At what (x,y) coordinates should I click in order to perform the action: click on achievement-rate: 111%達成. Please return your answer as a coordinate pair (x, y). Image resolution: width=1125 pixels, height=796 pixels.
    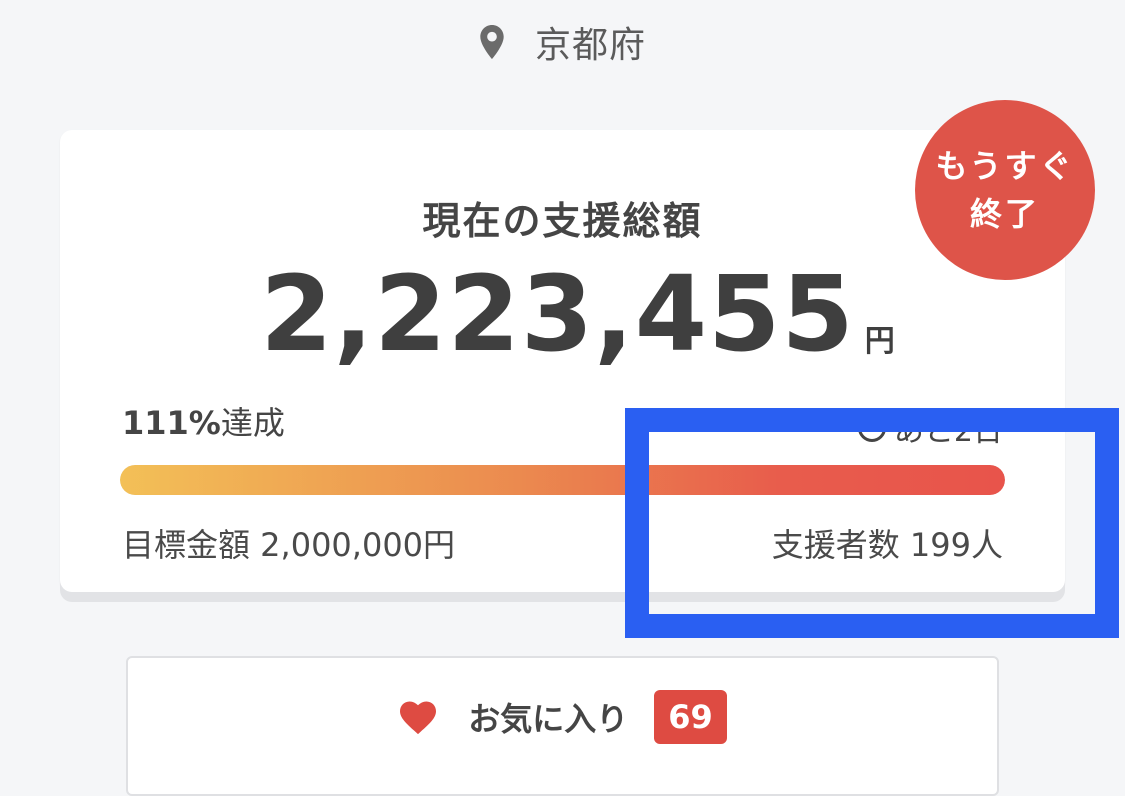
    Looking at the image, I should click on (203, 421).